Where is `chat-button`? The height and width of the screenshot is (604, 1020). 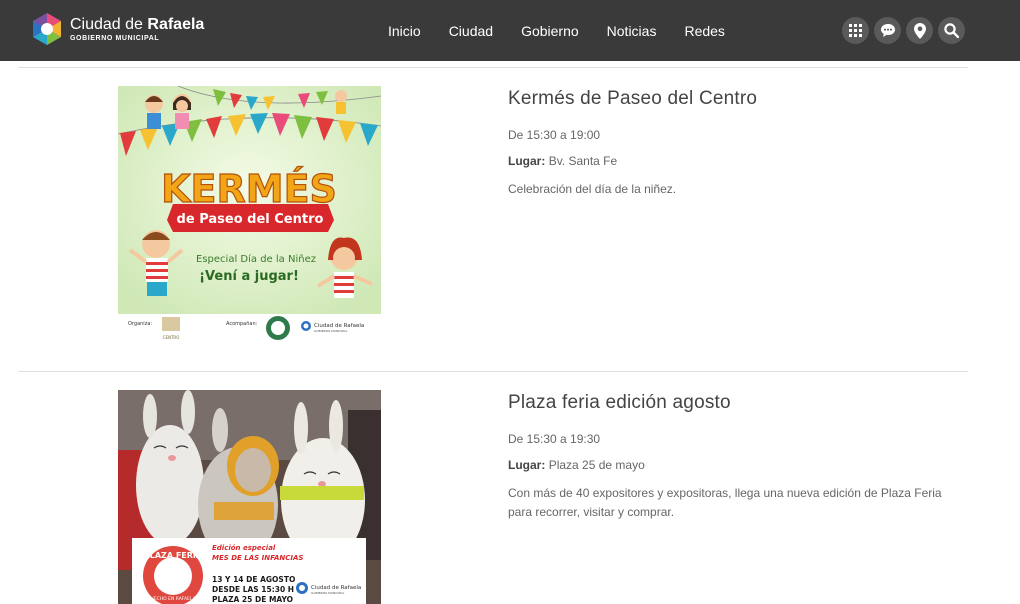
chat-button is located at coordinates (887, 30).